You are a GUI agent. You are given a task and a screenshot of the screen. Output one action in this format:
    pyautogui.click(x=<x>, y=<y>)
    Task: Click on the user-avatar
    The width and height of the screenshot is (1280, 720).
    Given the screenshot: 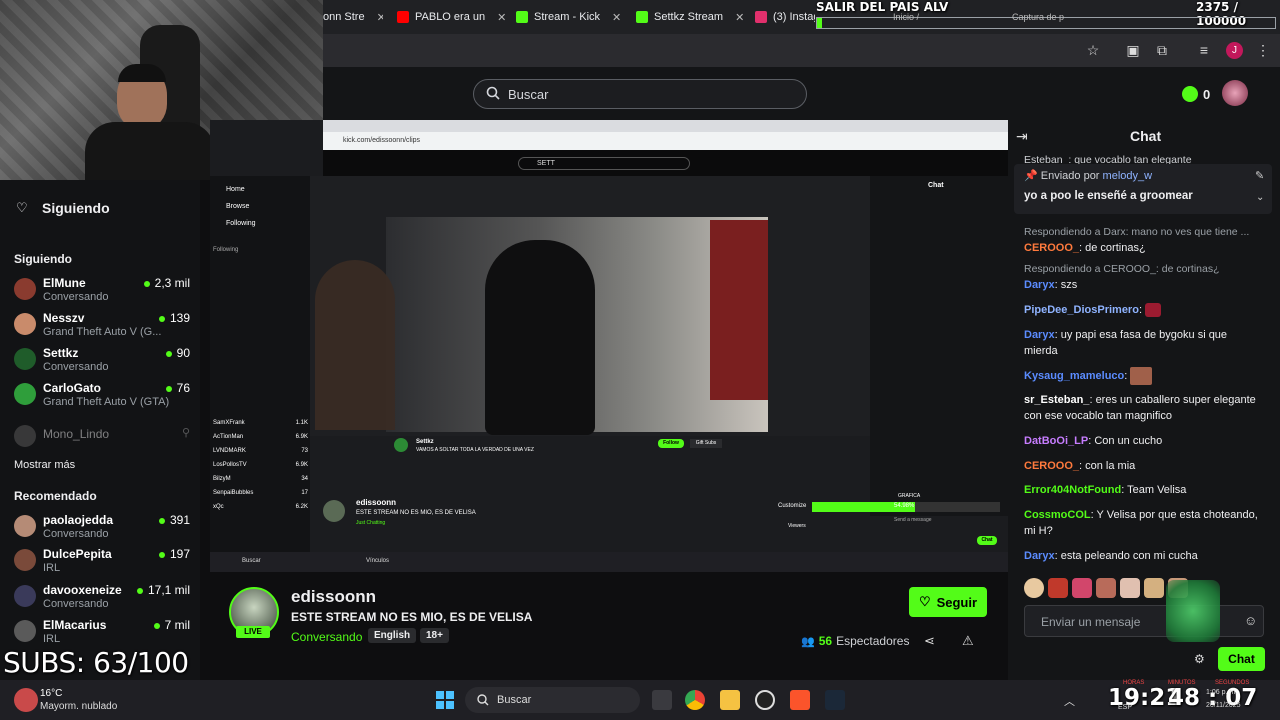 What is the action you would take?
    pyautogui.click(x=1235, y=93)
    